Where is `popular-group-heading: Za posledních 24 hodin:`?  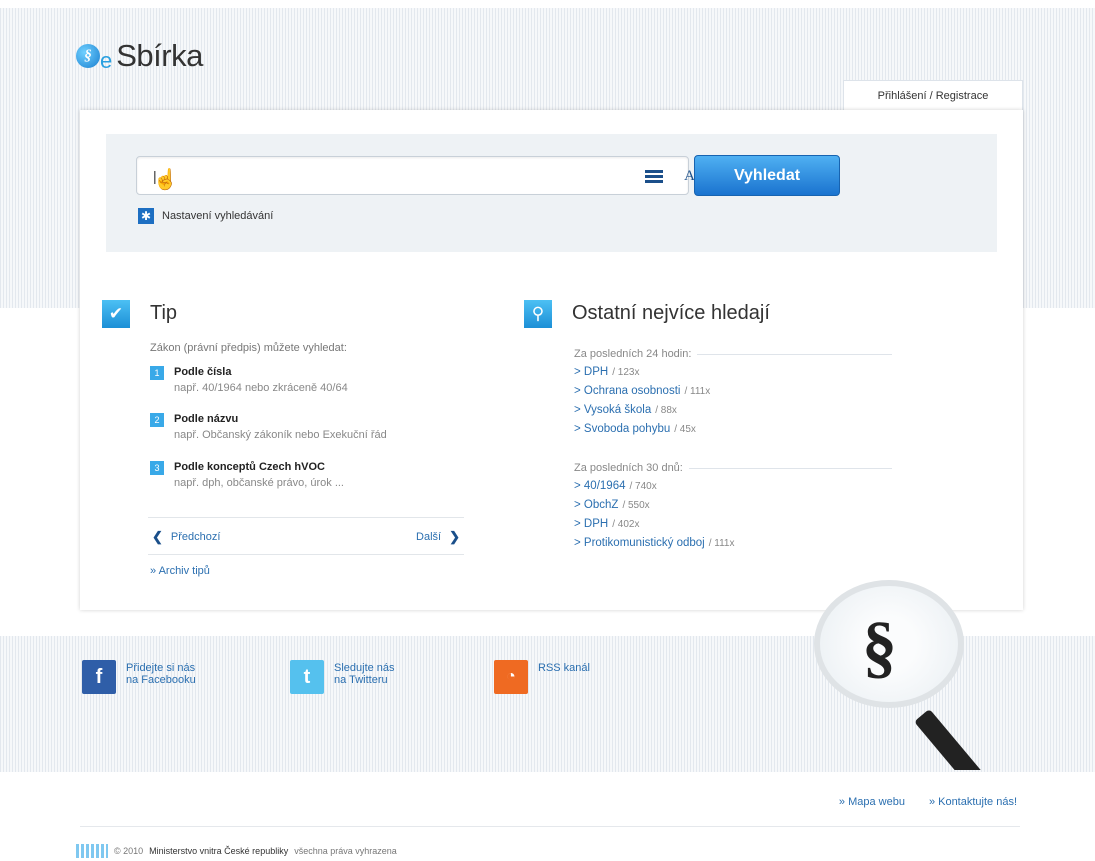 popular-group-heading: Za posledních 24 hodin: is located at coordinates (633, 354).